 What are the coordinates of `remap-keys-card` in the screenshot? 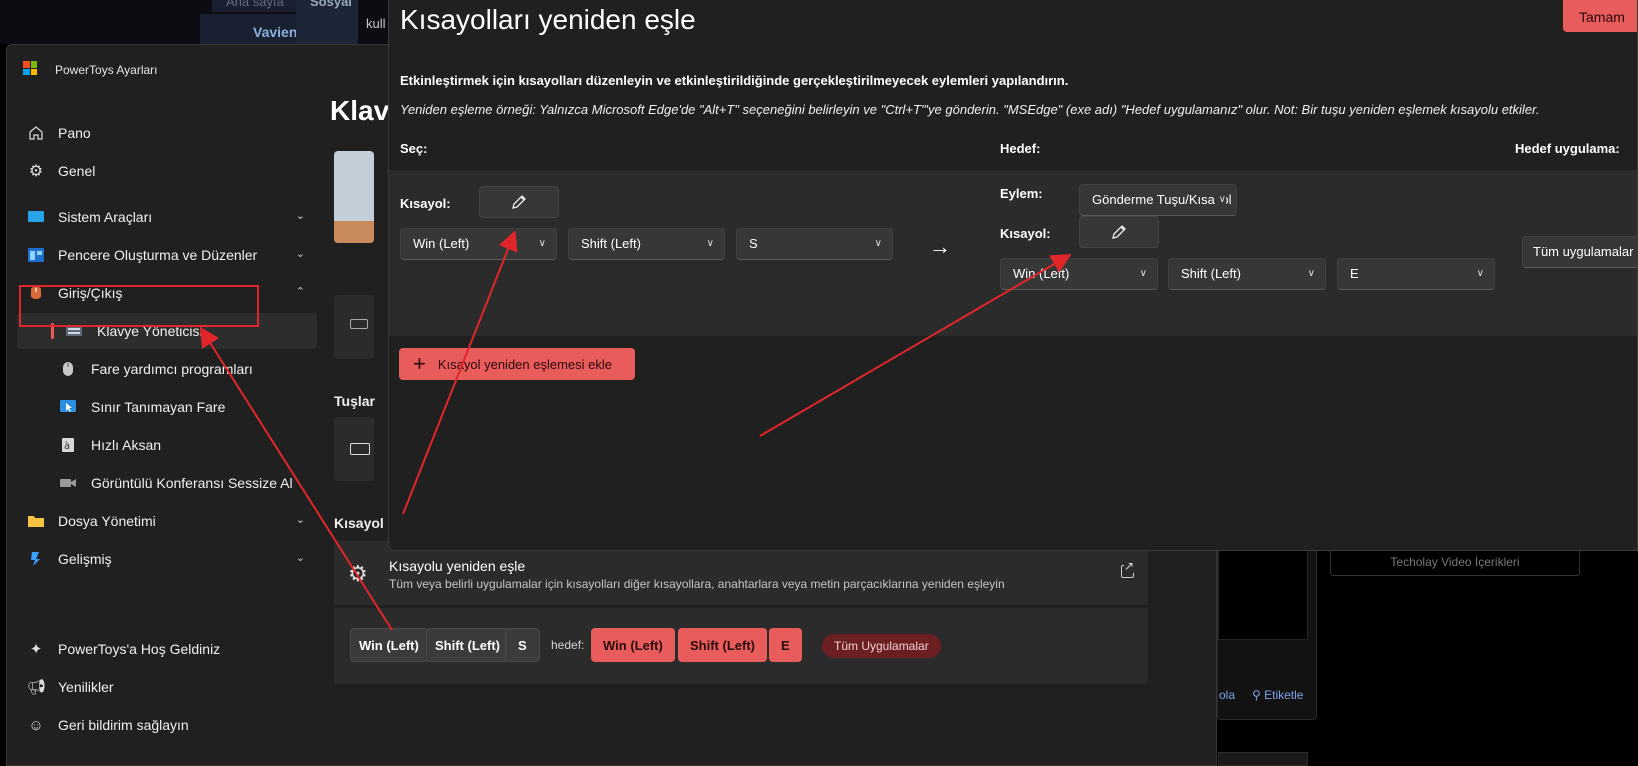 It's located at (354, 449).